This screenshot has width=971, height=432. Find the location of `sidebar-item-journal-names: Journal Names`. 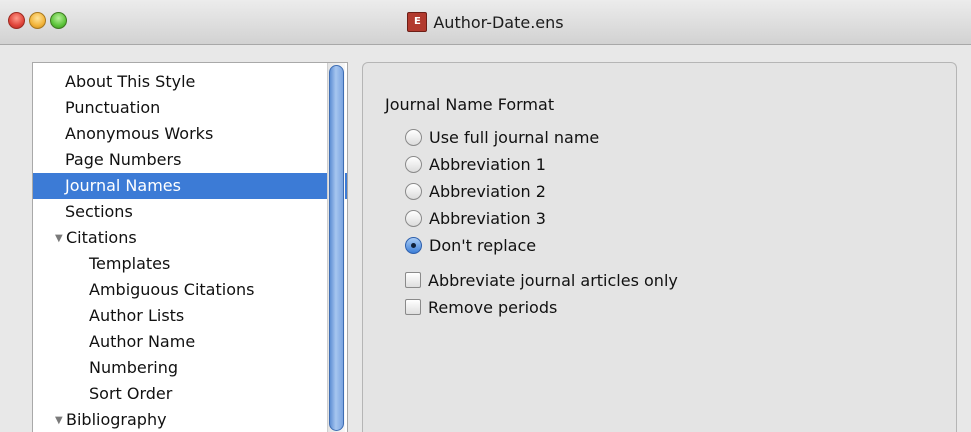

sidebar-item-journal-names: Journal Names is located at coordinates (190, 186).